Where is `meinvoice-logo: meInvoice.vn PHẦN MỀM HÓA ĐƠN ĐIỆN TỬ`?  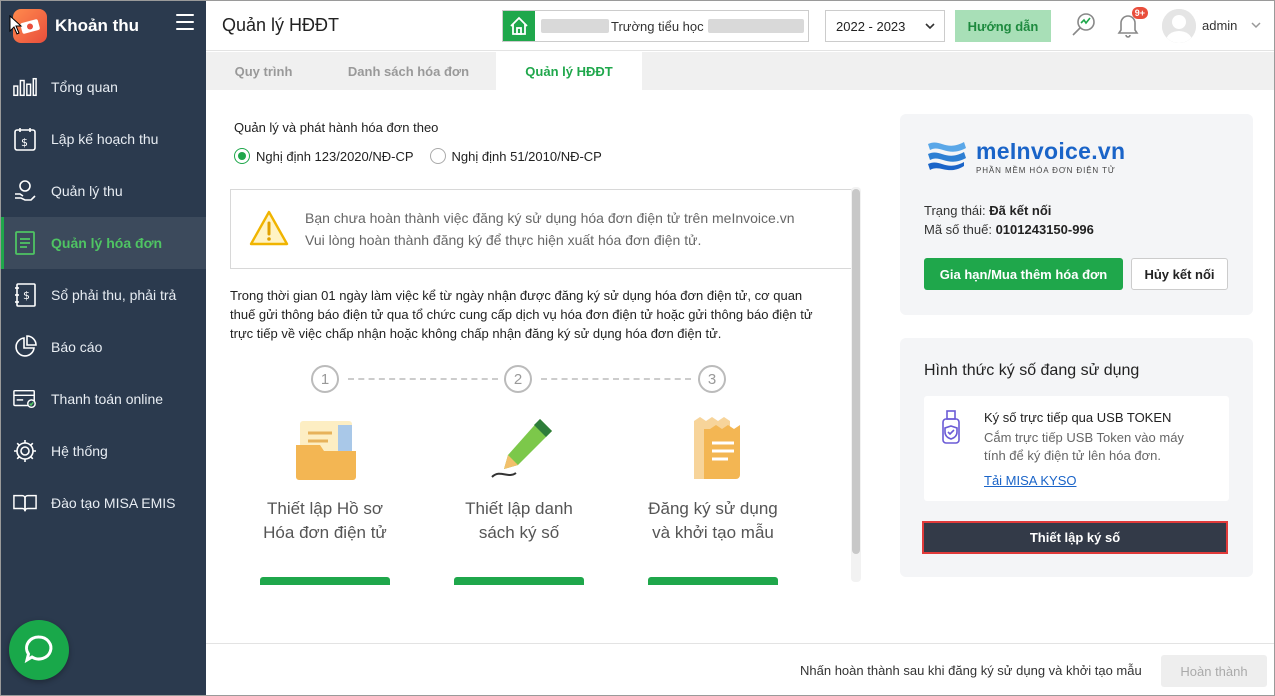
meinvoice-logo: meInvoice.vn PHẦN MỀM HÓA ĐƠN ĐIỆN TỬ is located at coordinates (1024, 156).